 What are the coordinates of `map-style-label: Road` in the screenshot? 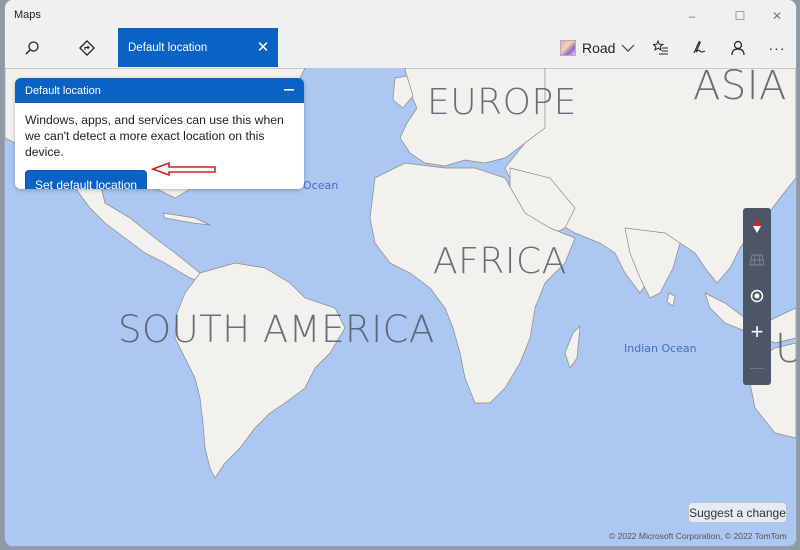 It's located at (599, 48).